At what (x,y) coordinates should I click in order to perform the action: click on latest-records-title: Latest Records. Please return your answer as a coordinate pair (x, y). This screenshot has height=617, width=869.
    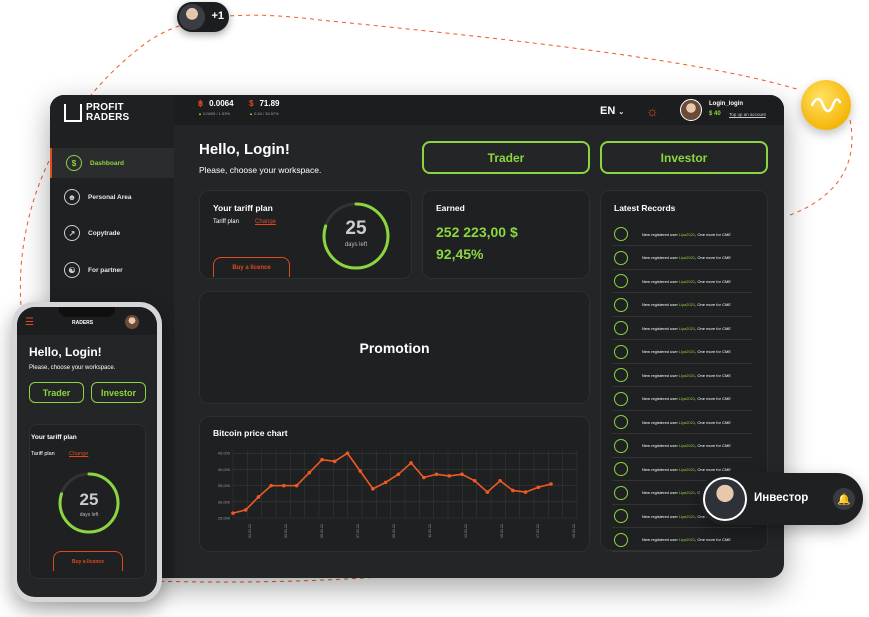
    Looking at the image, I should click on (645, 208).